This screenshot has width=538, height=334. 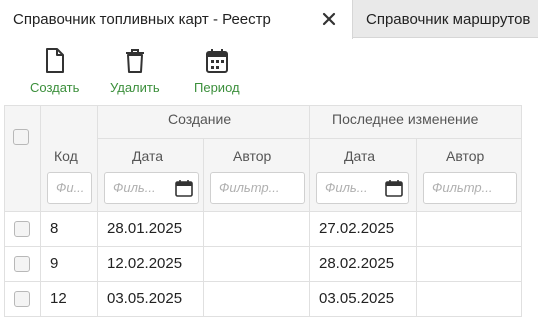 I want to click on select-all-checkbox, so click(x=21, y=137).